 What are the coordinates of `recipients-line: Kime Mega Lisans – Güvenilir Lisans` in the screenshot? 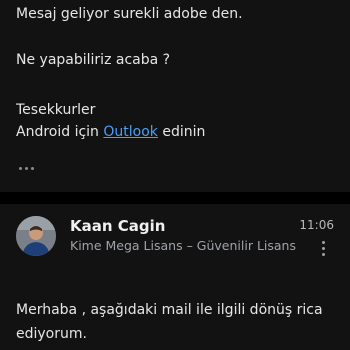 It's located at (184, 246).